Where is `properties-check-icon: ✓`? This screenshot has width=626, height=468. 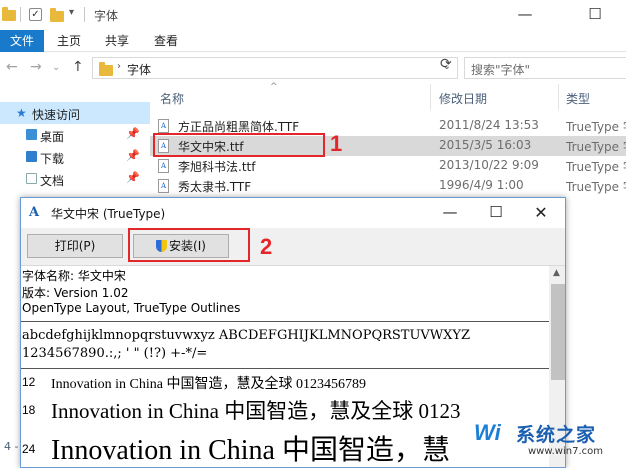
properties-check-icon: ✓ is located at coordinates (35, 14).